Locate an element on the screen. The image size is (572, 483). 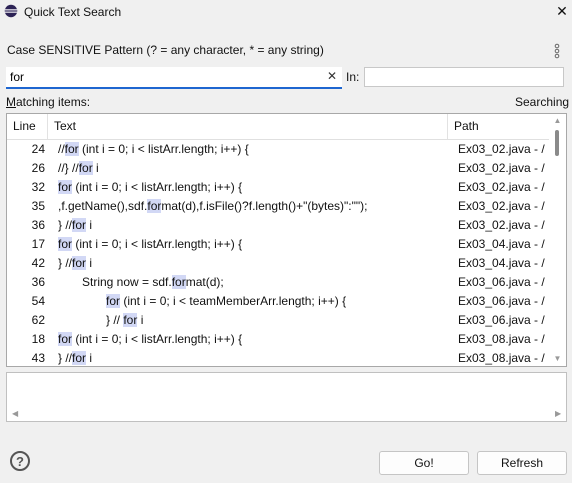
cell-line: 17 is located at coordinates (38, 244).